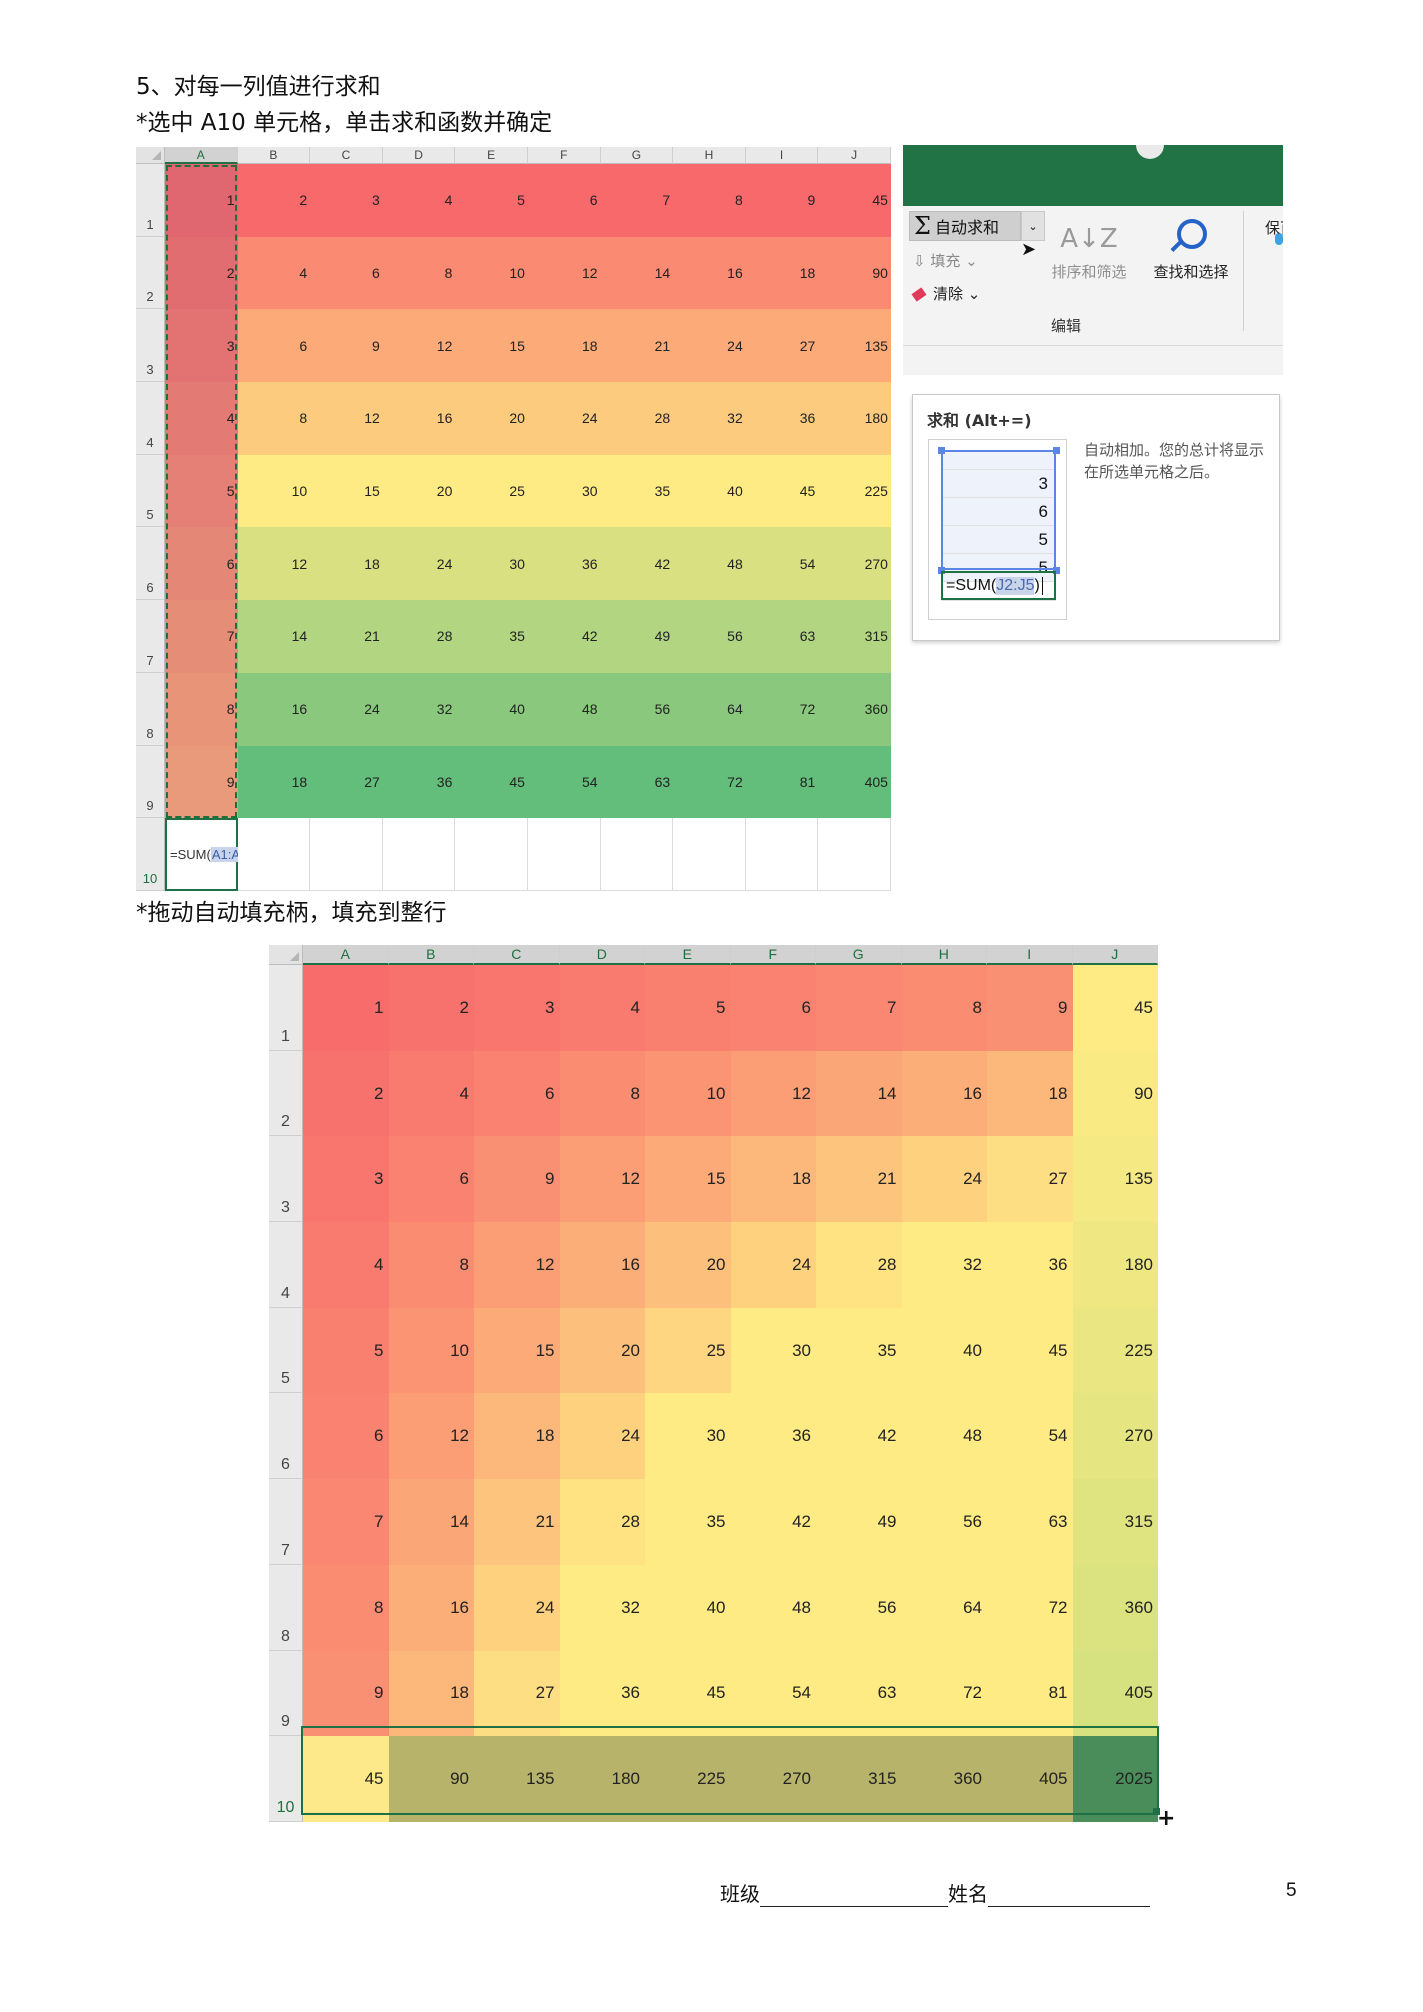  Describe the element at coordinates (491, 854) in the screenshot. I see `empty-cell` at that location.